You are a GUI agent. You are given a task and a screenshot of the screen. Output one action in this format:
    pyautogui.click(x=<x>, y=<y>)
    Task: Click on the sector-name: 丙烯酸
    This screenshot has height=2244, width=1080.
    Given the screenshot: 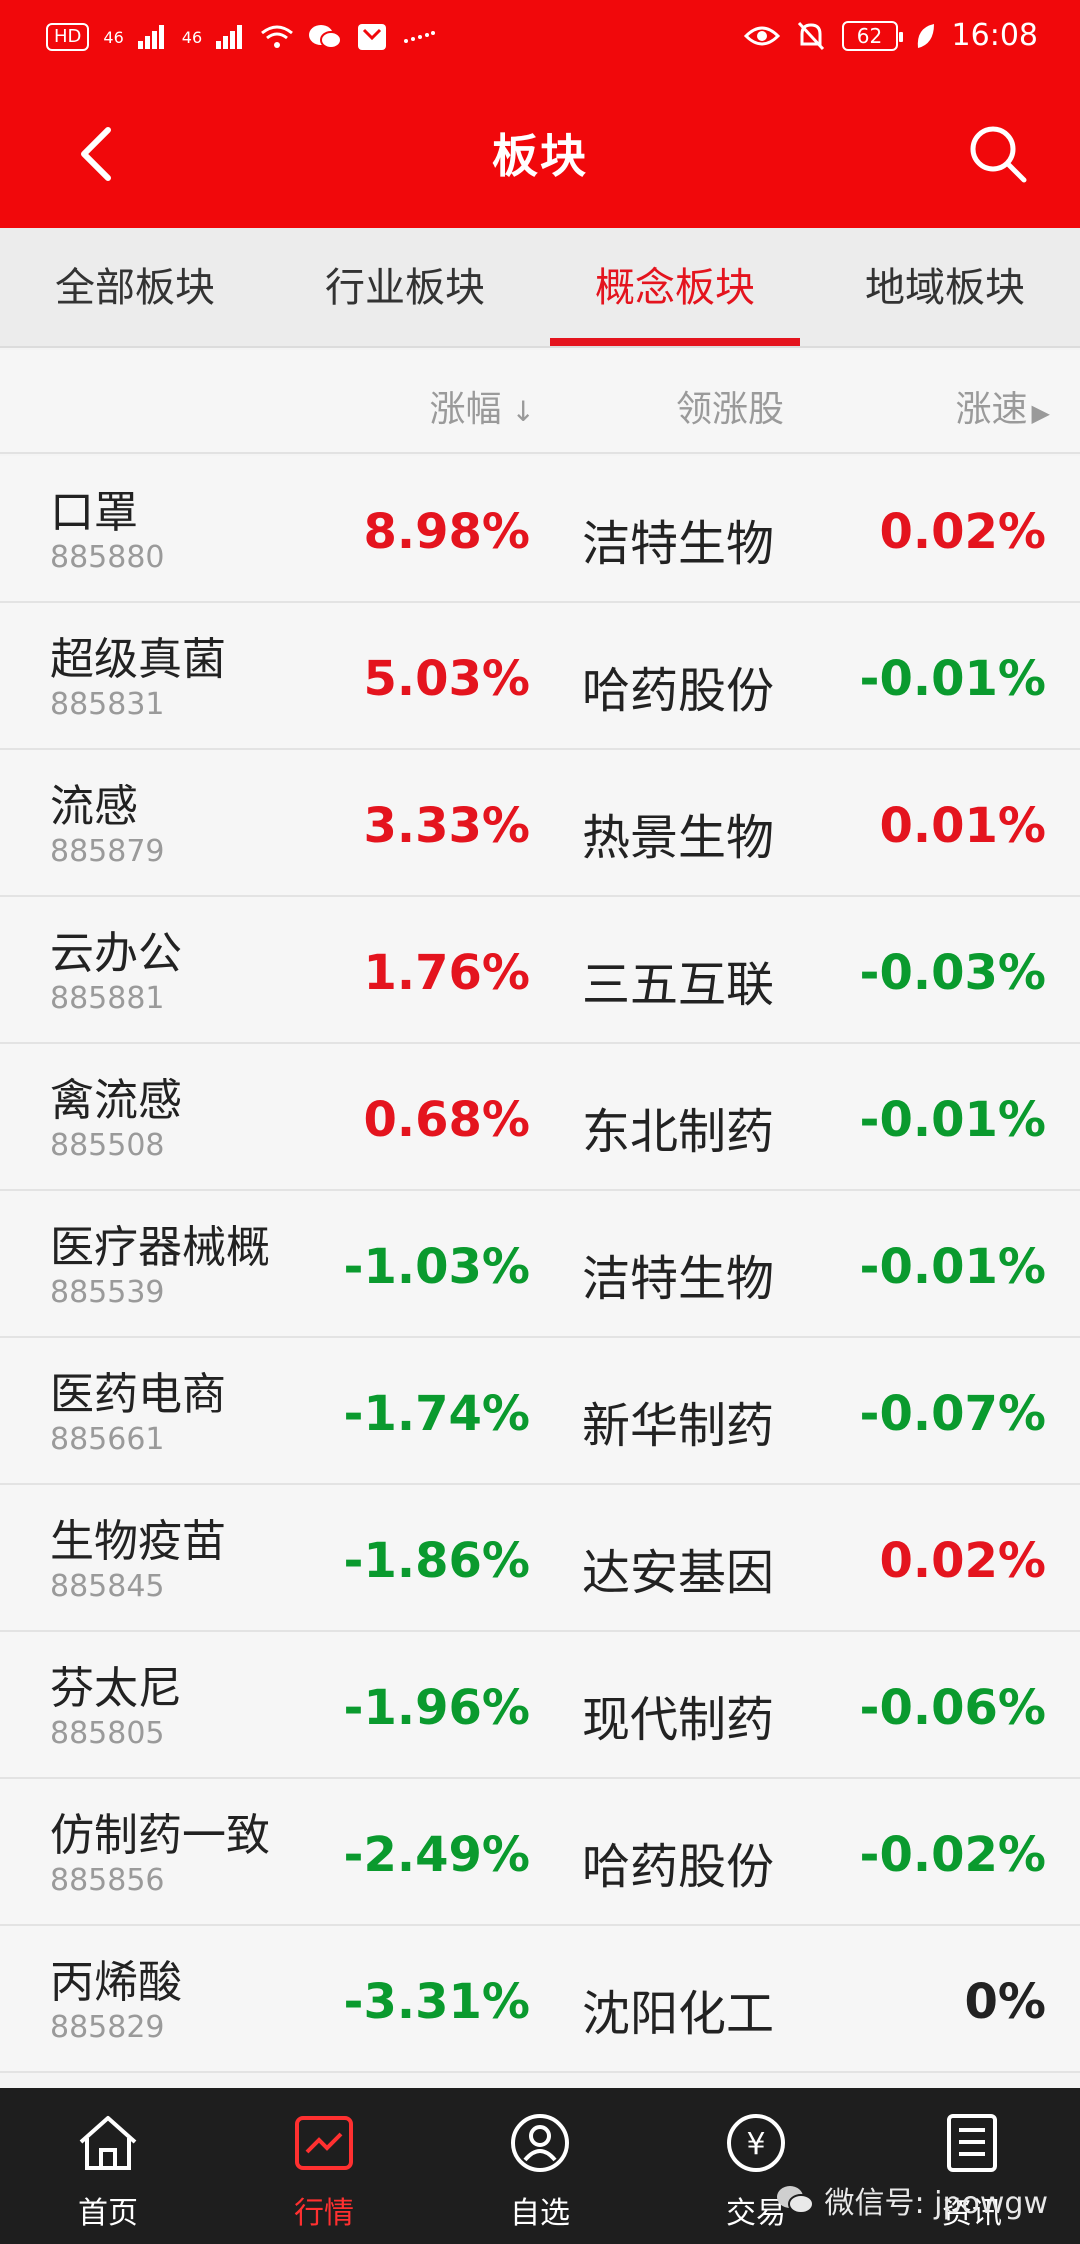 What is the action you would take?
    pyautogui.click(x=116, y=1982)
    